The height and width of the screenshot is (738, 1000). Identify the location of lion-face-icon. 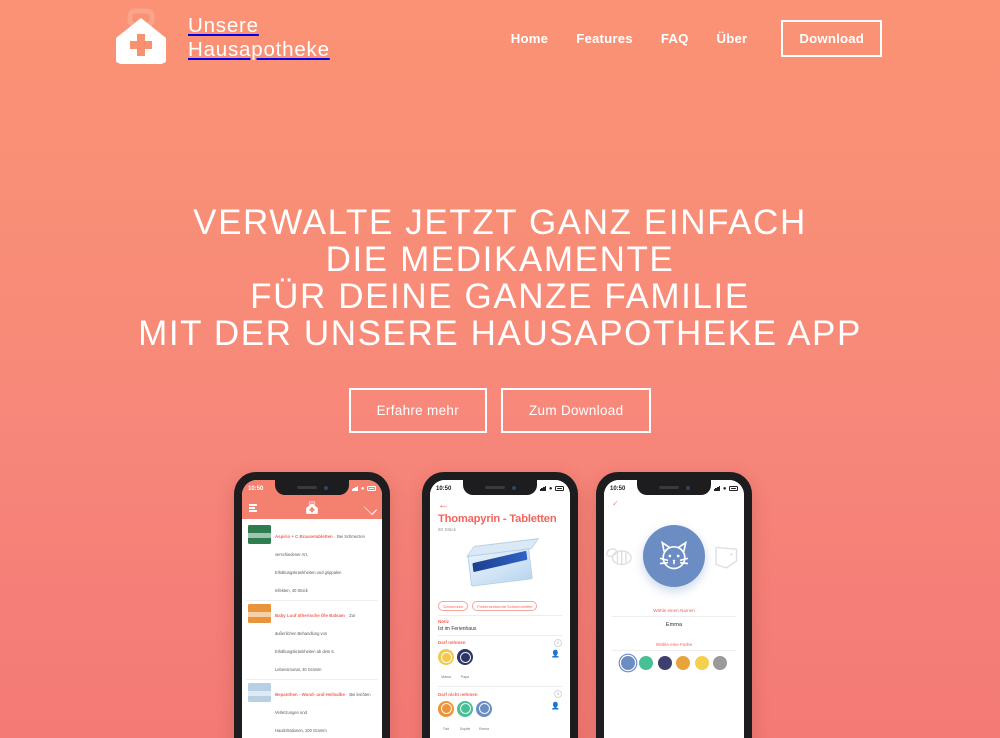
(446, 708).